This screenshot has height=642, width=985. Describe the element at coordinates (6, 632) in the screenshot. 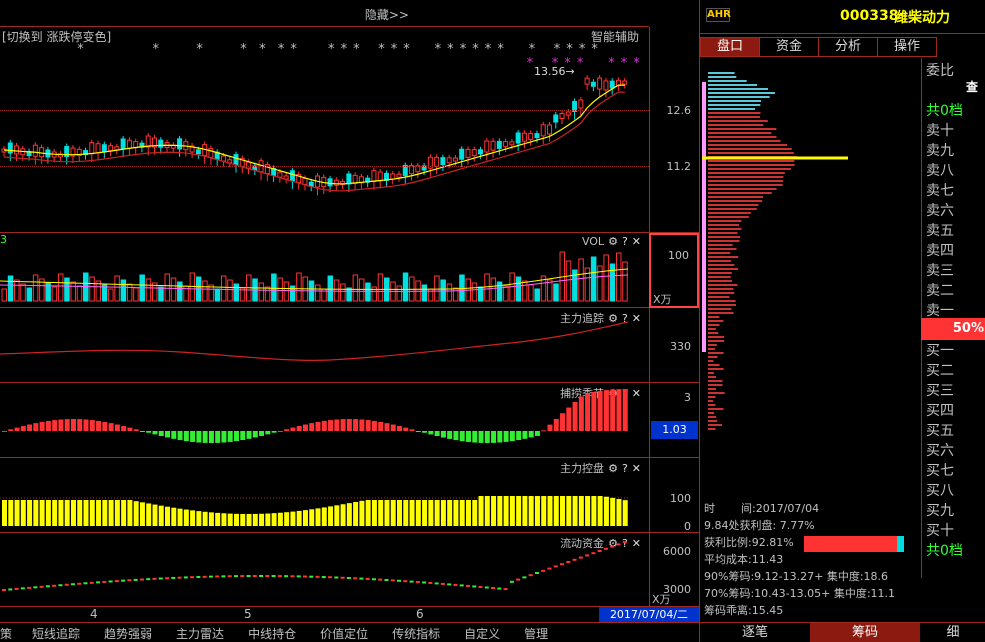

I see `tab-ce: 策` at that location.